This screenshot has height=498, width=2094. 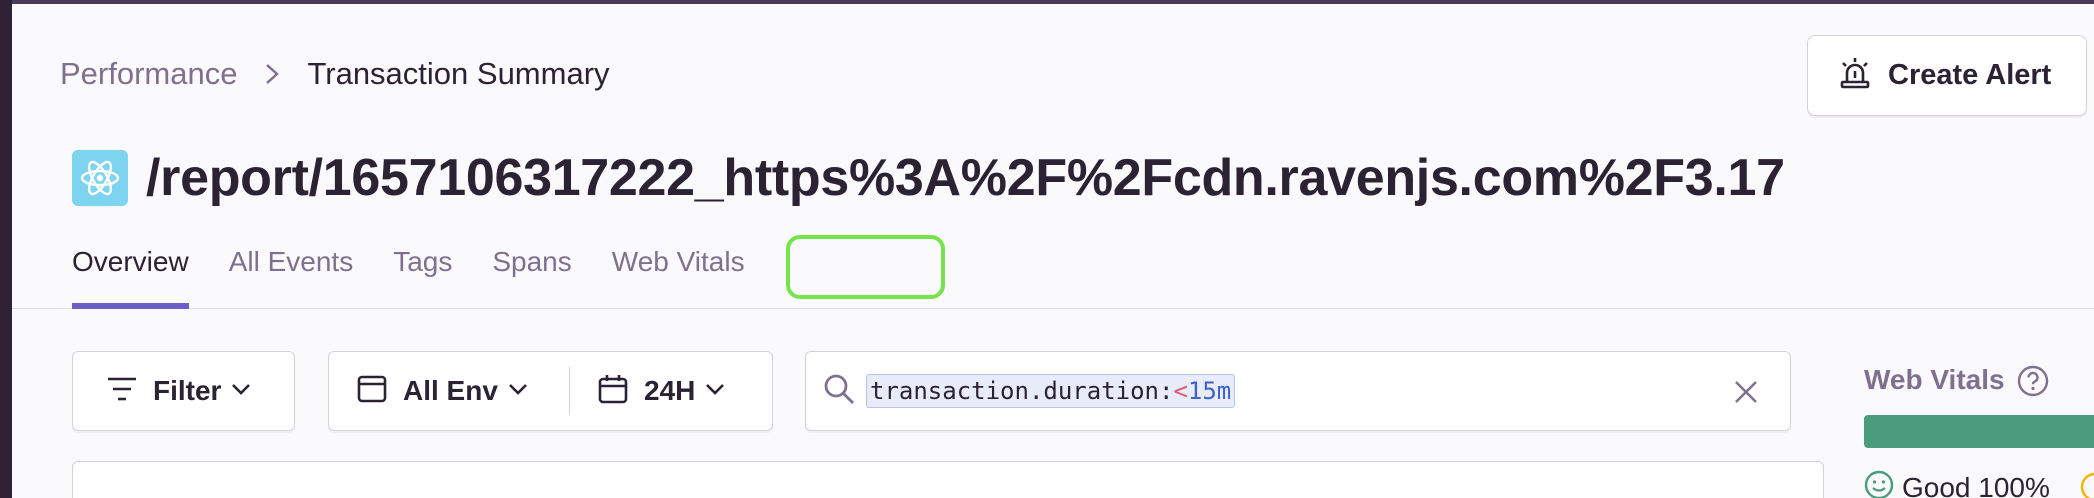 What do you see at coordinates (2087, 485) in the screenshot?
I see `meh-face-icon` at bounding box center [2087, 485].